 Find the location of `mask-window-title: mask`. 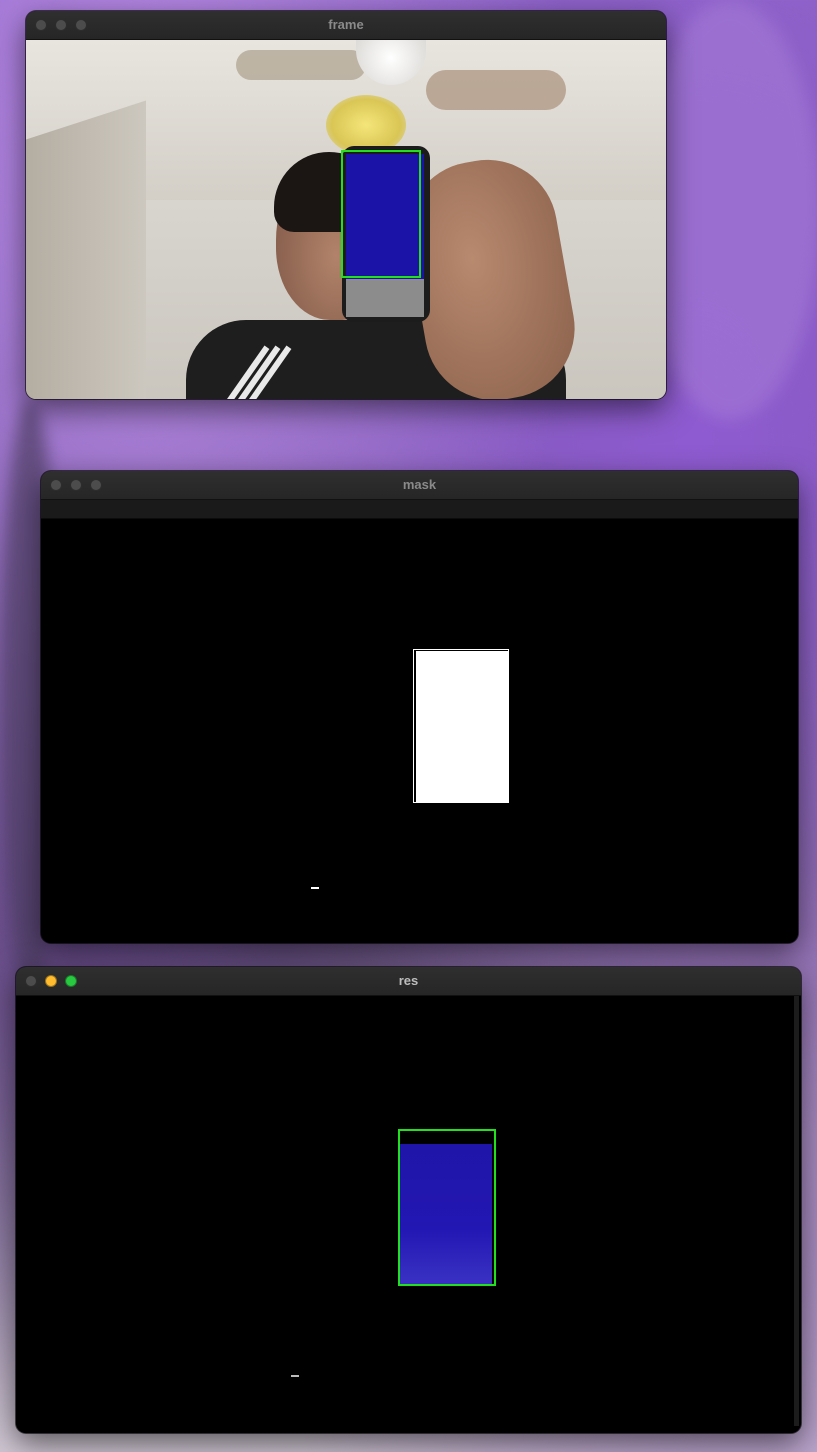

mask-window-title: mask is located at coordinates (419, 484).